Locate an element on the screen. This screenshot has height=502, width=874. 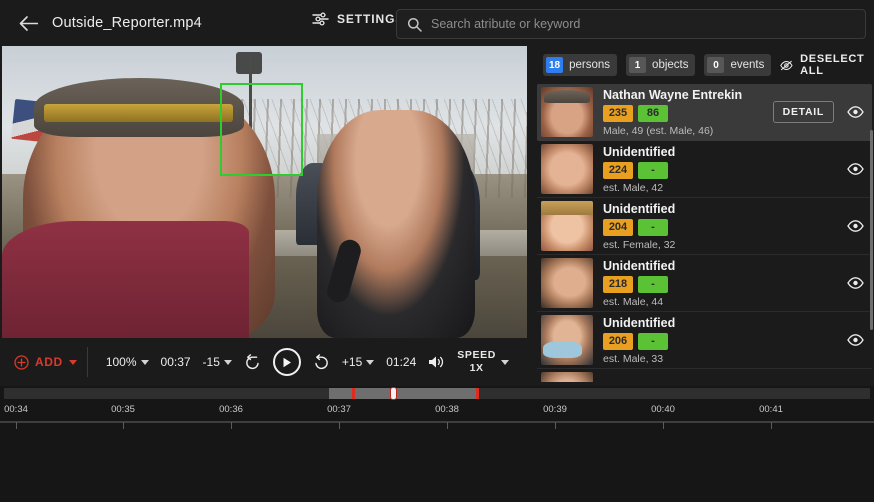
arrow-left-icon is located at coordinates (28, 23).